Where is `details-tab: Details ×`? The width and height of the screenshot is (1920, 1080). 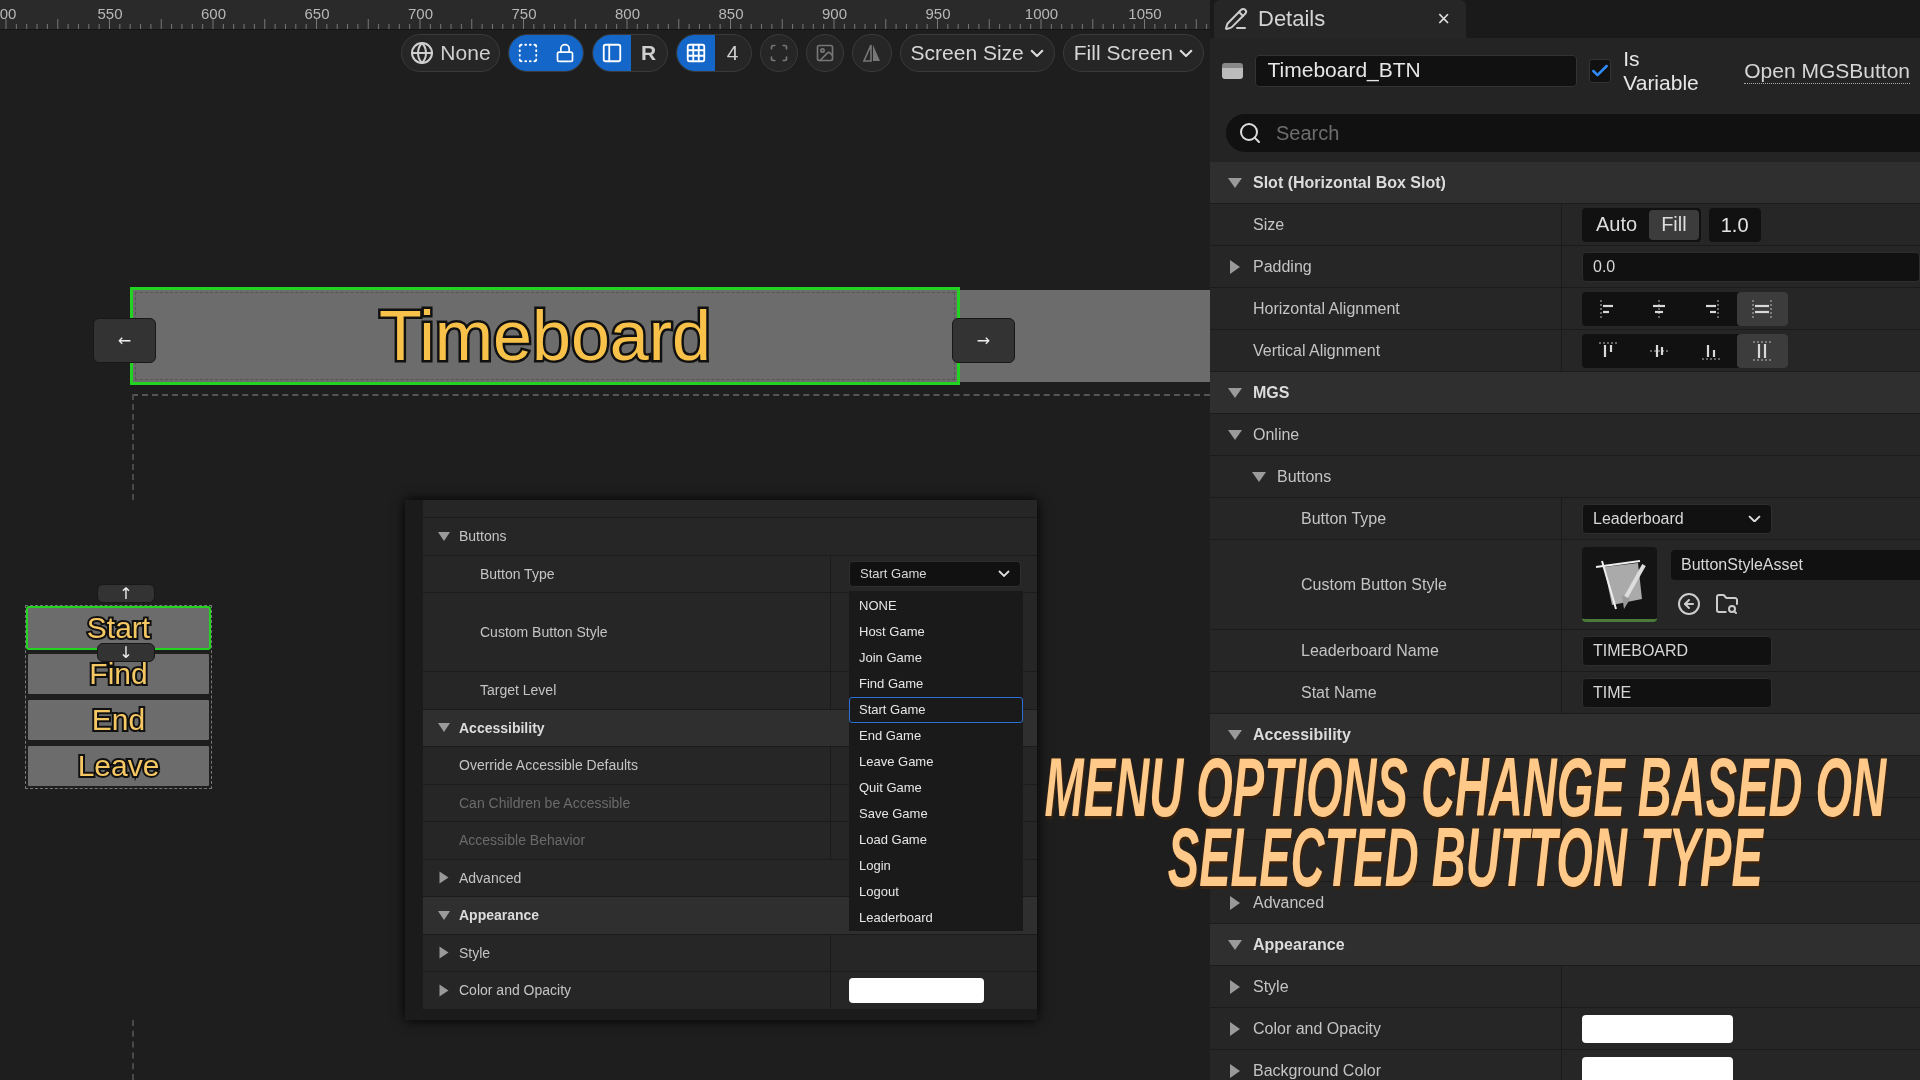 details-tab: Details × is located at coordinates (1340, 19).